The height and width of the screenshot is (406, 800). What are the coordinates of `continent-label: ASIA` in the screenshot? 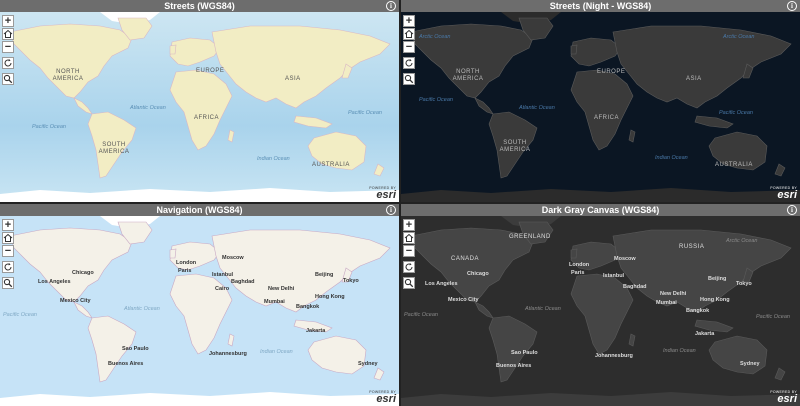 It's located at (694, 79).